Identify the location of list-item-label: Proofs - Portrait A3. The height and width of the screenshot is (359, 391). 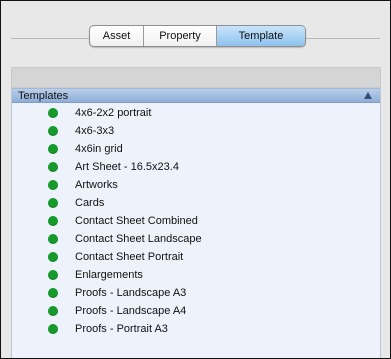
(121, 329).